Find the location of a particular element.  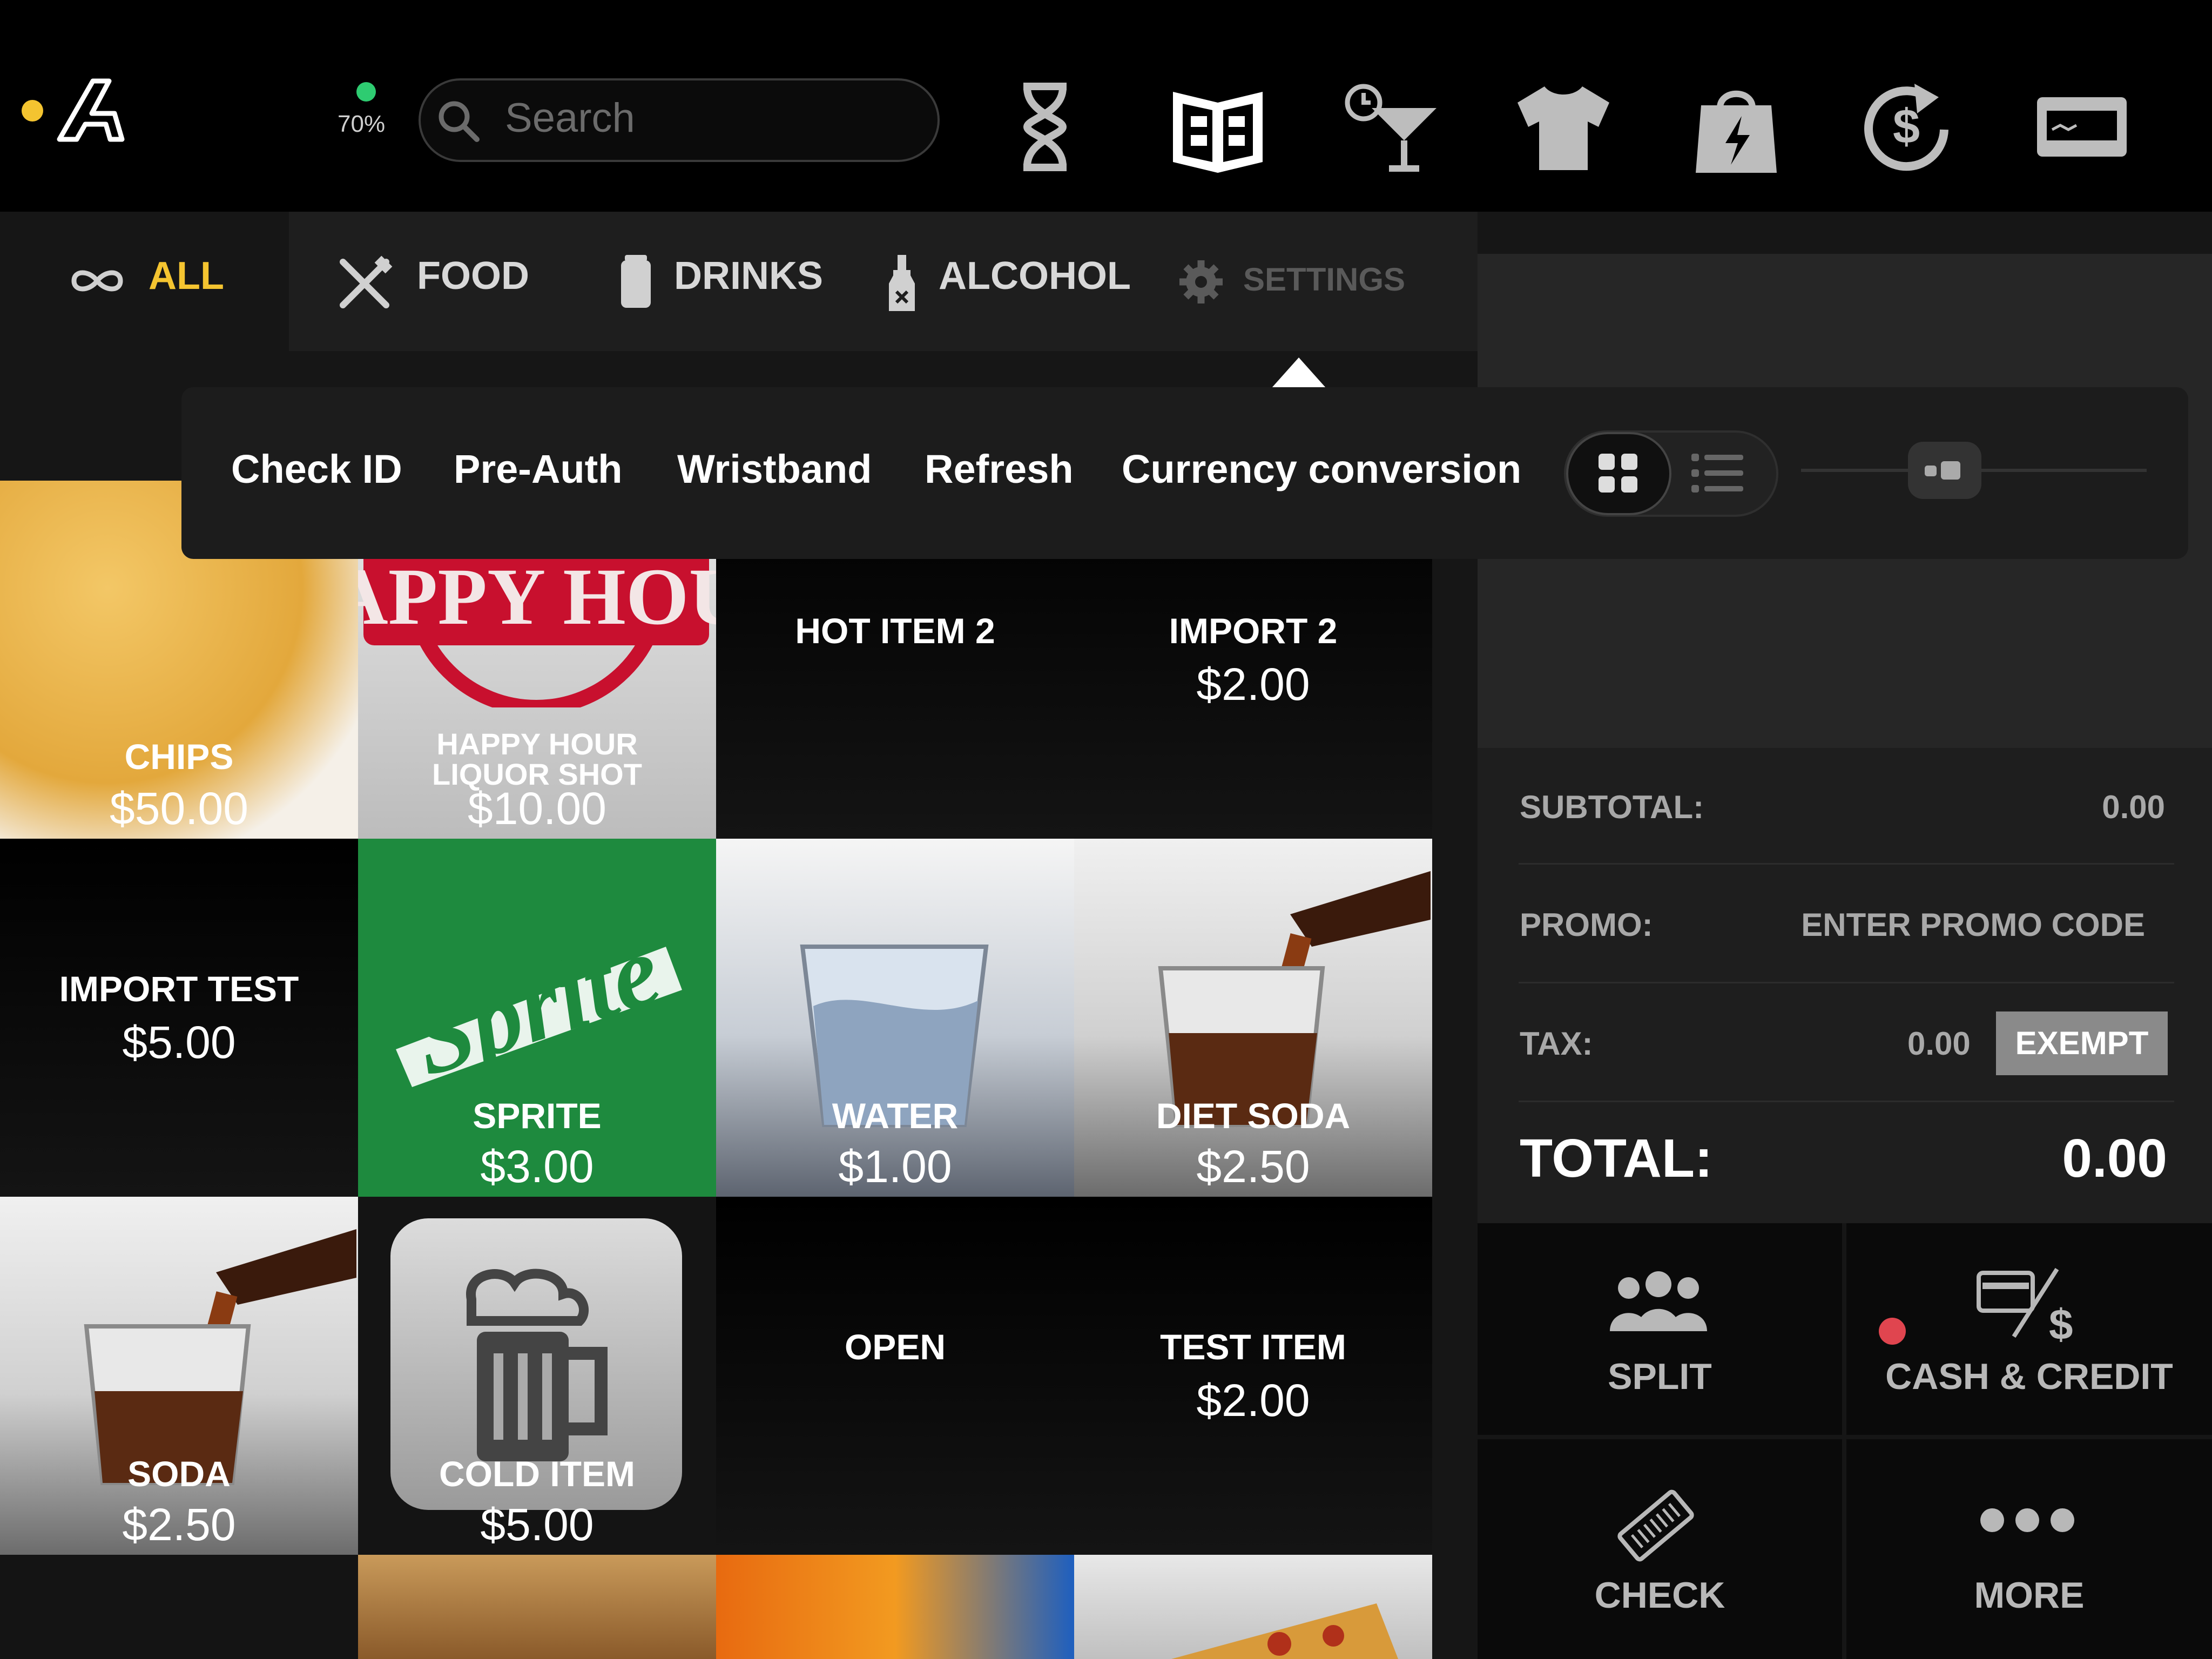

check-button: CHECK is located at coordinates (1660, 1549).